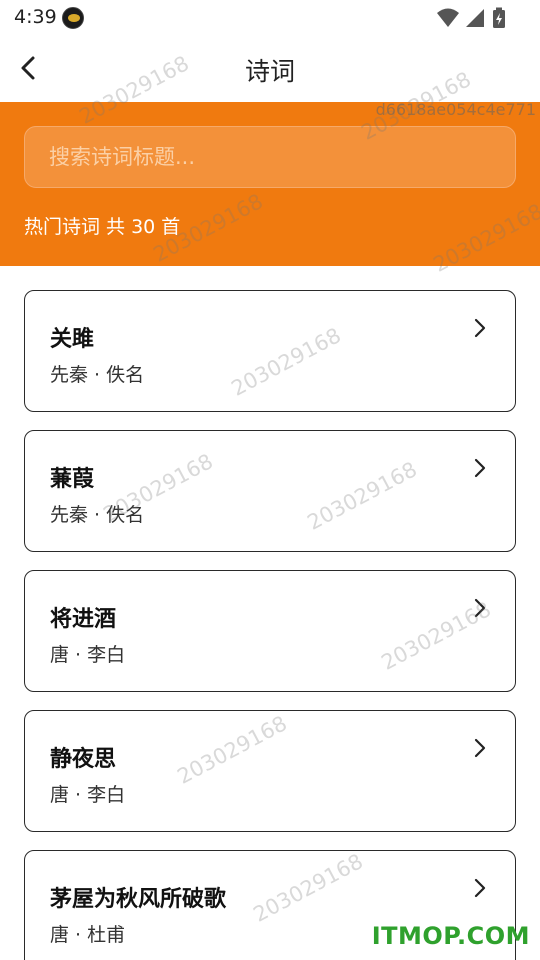 The image size is (540, 960). I want to click on hot-poems-count-label: 热门诗词 共 30 首, so click(102, 227).